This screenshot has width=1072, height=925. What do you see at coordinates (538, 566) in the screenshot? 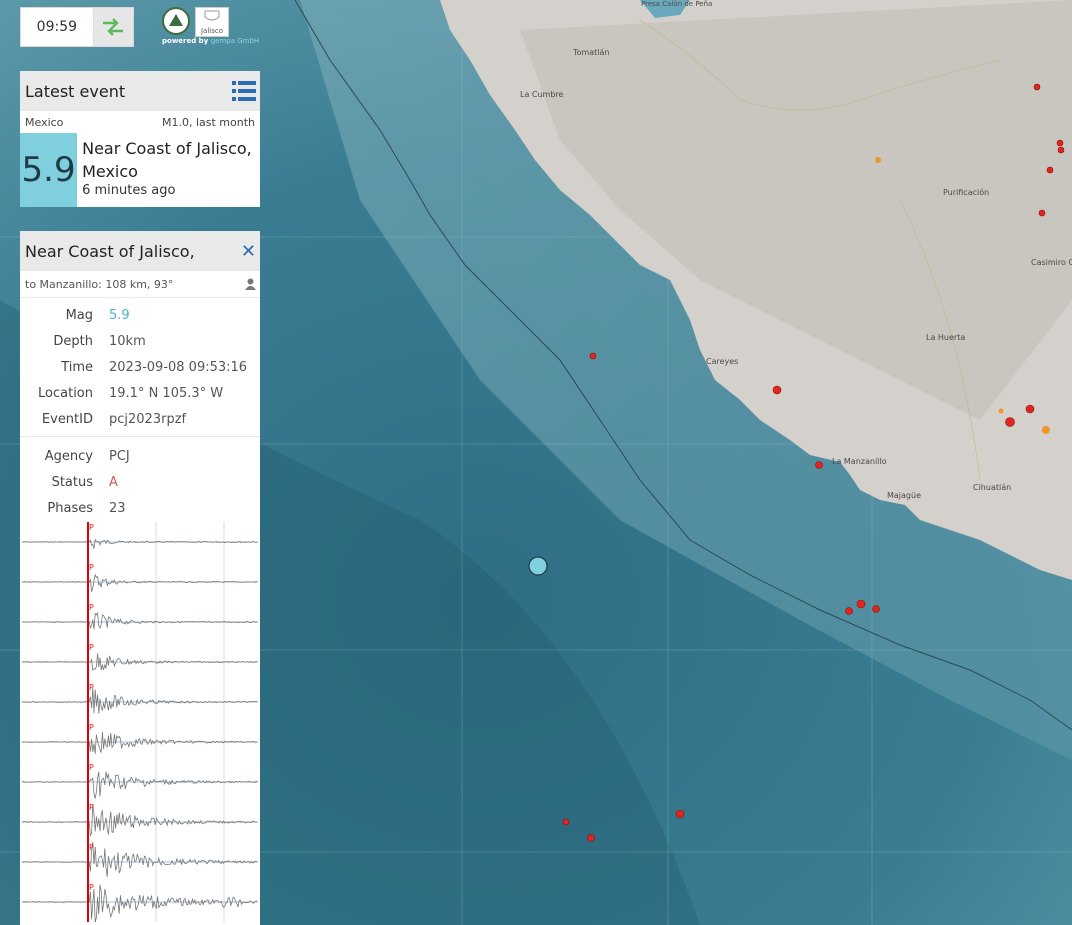
I see `latest-event-marker` at bounding box center [538, 566].